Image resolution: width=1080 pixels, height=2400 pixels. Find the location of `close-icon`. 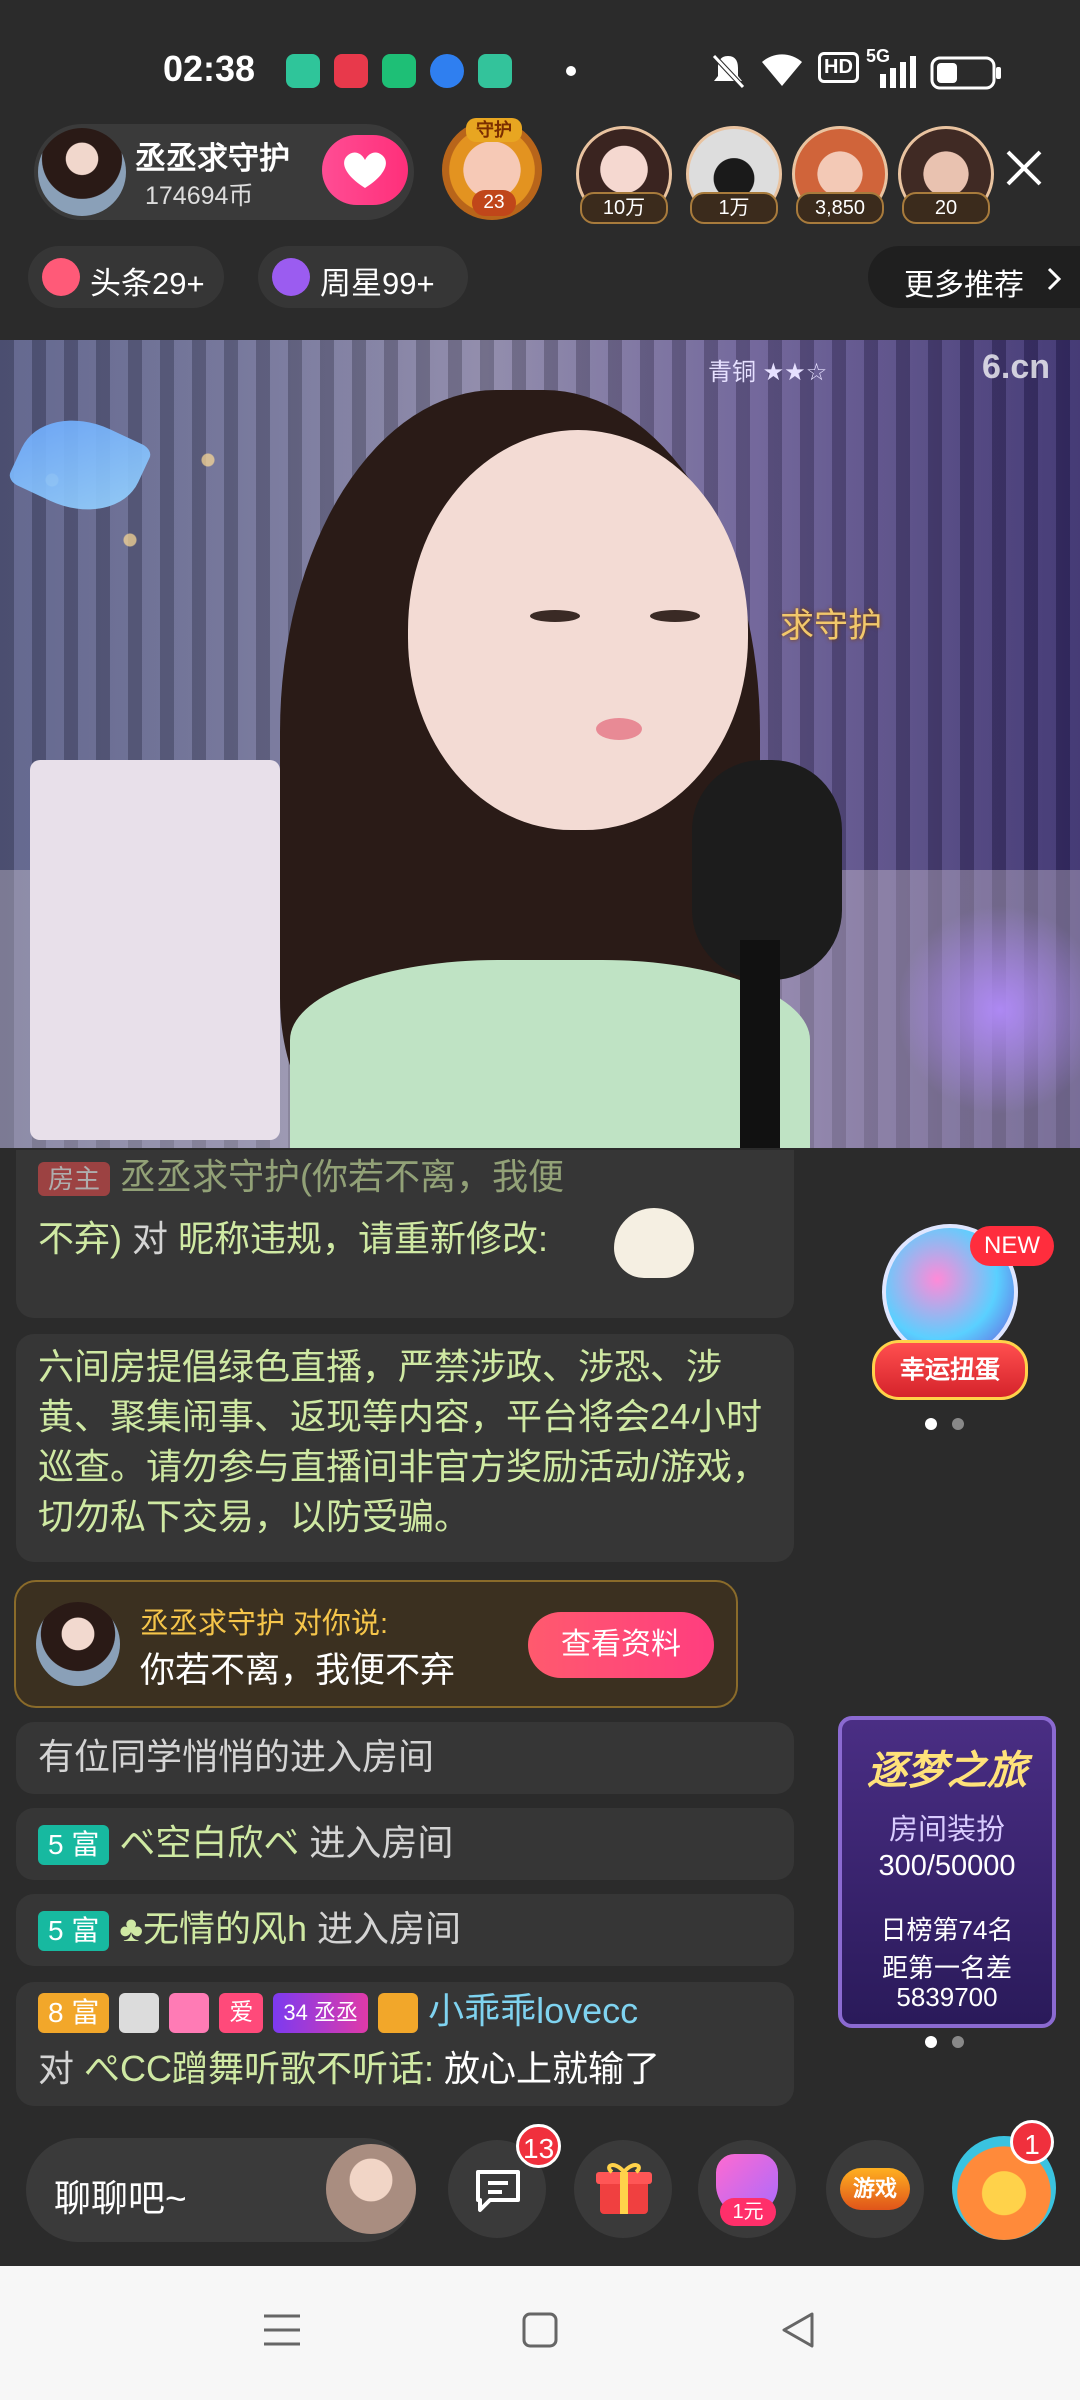

close-icon is located at coordinates (1024, 168).